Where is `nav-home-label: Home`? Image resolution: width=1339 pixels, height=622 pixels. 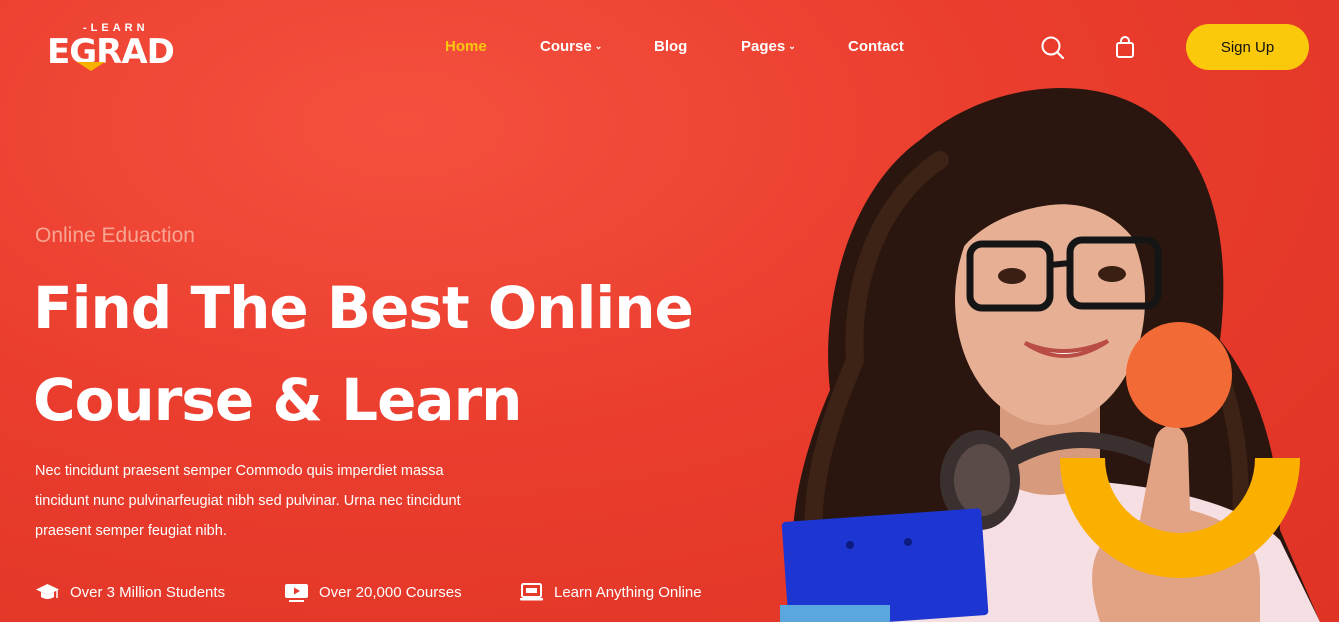
nav-home-label: Home is located at coordinates (466, 46).